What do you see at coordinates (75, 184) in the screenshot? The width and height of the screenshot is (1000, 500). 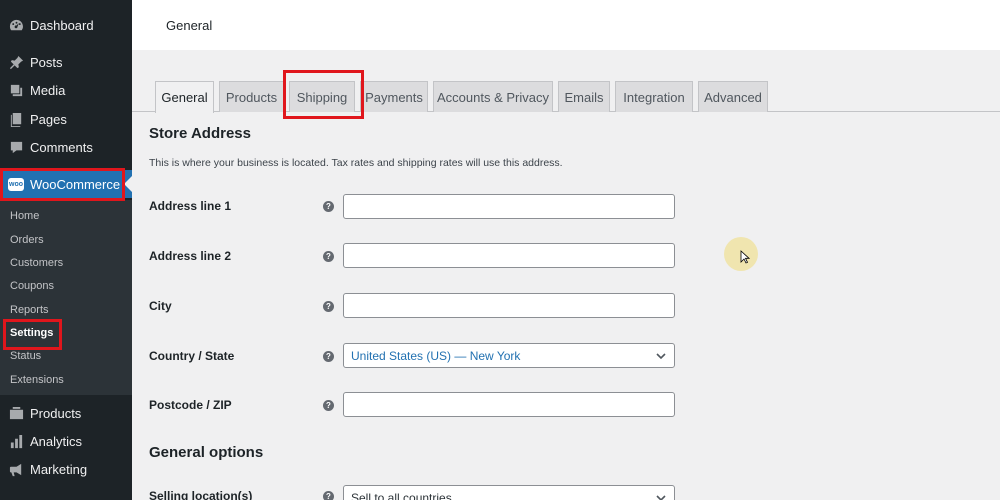 I see `menu-label: WooCommerce` at bounding box center [75, 184].